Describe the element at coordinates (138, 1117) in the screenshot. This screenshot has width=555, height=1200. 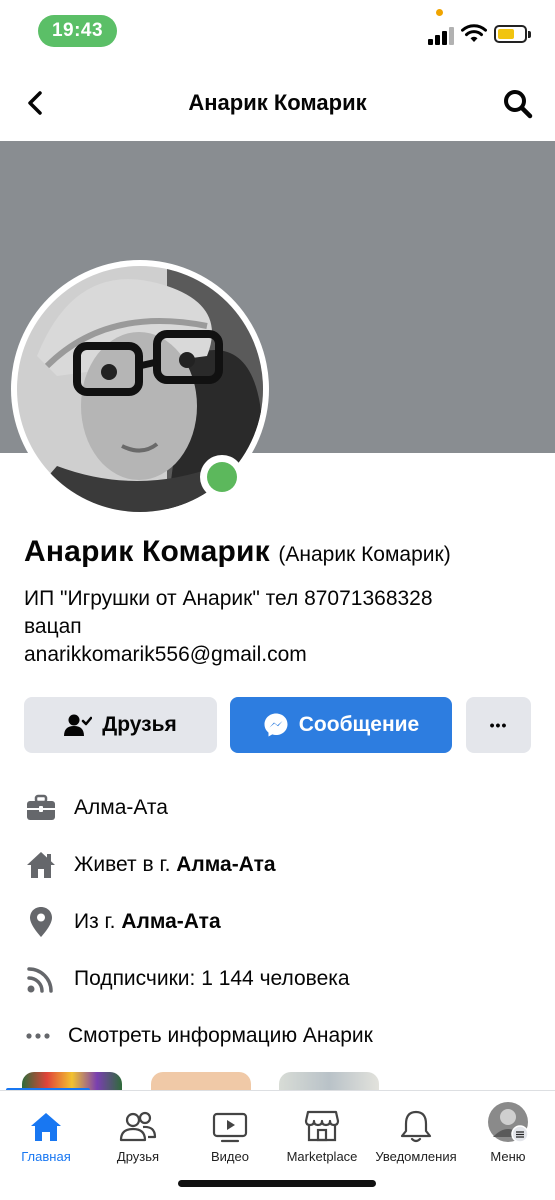
I see `friends-icon` at that location.